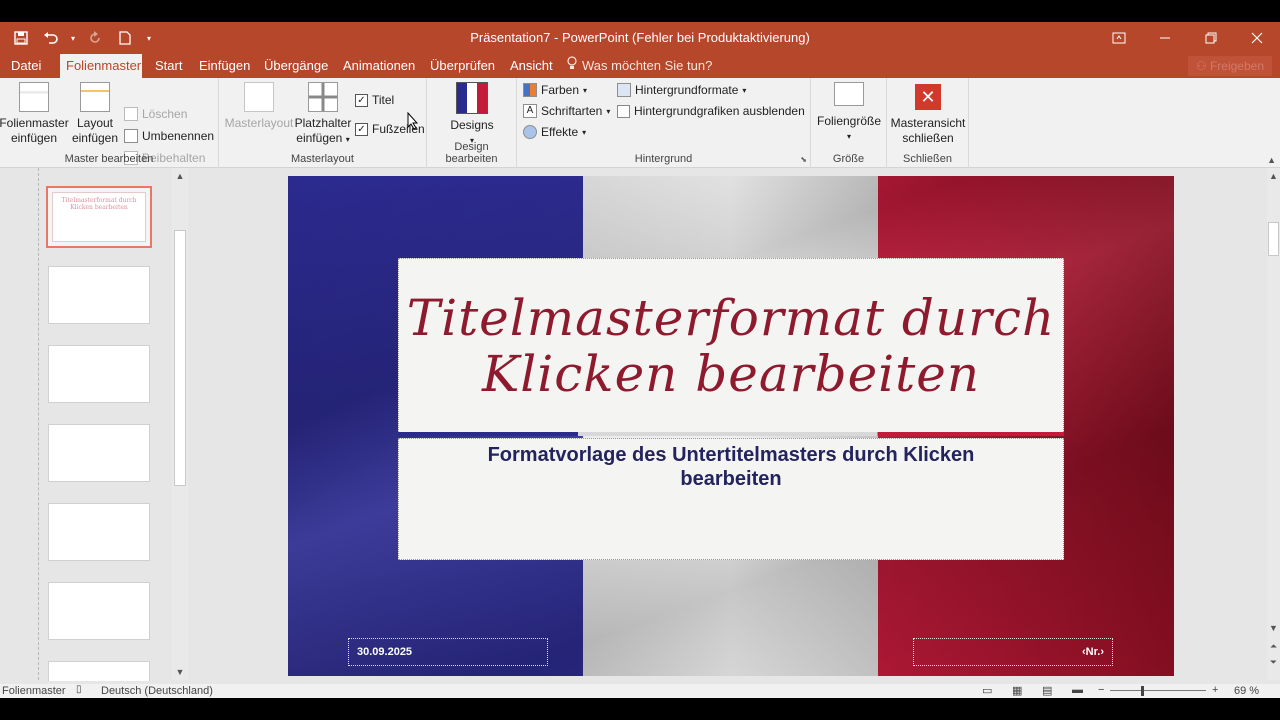 This screenshot has height=720, width=1280. Describe the element at coordinates (472, 98) in the screenshot. I see `designs-icon` at that location.